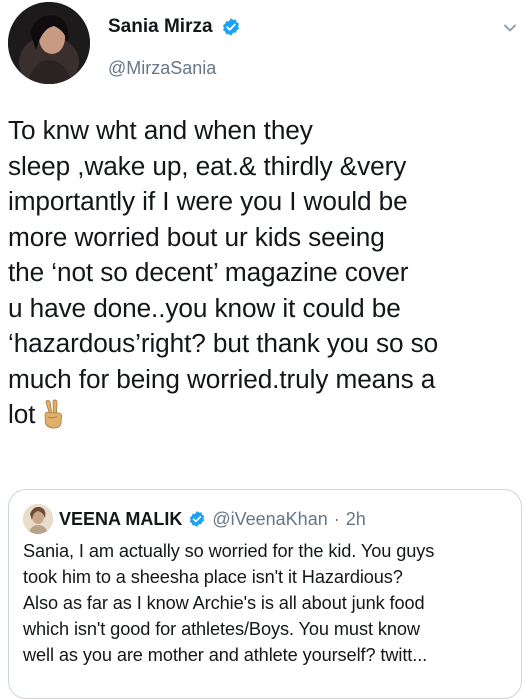  Describe the element at coordinates (160, 130) in the screenshot. I see `tweet-text-line: To knw wht and when they` at that location.